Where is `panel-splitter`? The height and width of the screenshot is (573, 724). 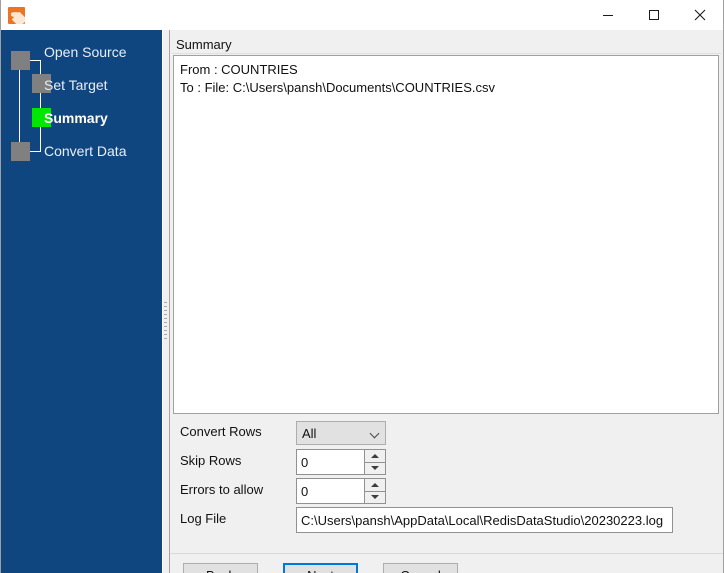 panel-splitter is located at coordinates (166, 301).